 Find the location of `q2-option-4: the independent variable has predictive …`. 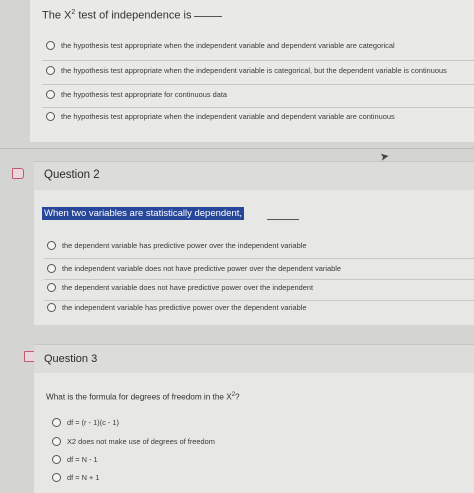

q2-option-4: the independent variable has predictive … is located at coordinates (176, 307).